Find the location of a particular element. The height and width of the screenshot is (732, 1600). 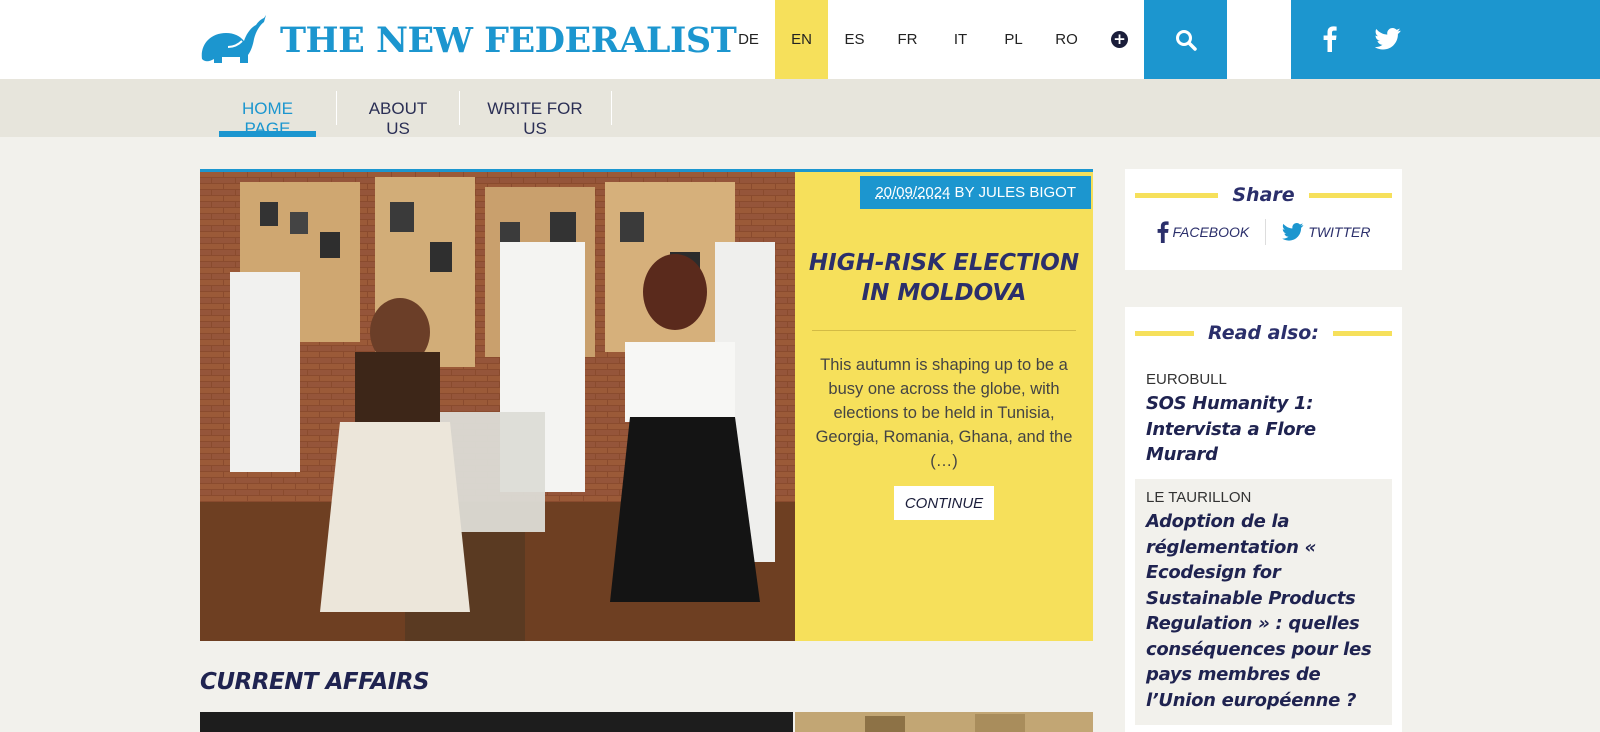

featured-article-title: HIGH-RISK ELECTION IN MOLDOVA is located at coordinates (944, 278).